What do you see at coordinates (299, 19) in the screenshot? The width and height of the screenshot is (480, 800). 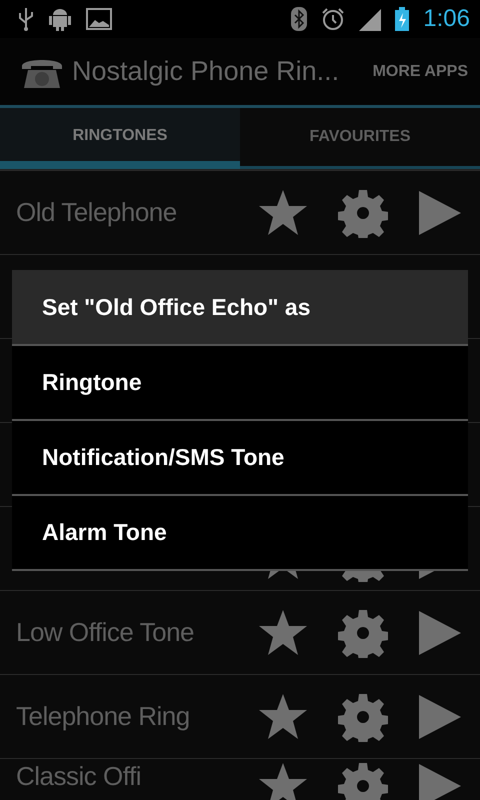 I see `bluetooth-icon` at bounding box center [299, 19].